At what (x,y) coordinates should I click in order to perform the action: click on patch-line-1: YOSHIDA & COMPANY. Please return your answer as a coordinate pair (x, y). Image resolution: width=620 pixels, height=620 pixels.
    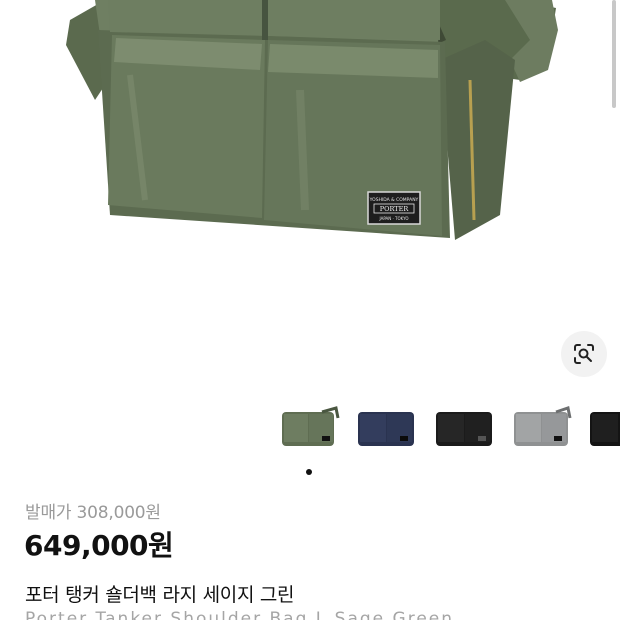
    Looking at the image, I should click on (394, 200).